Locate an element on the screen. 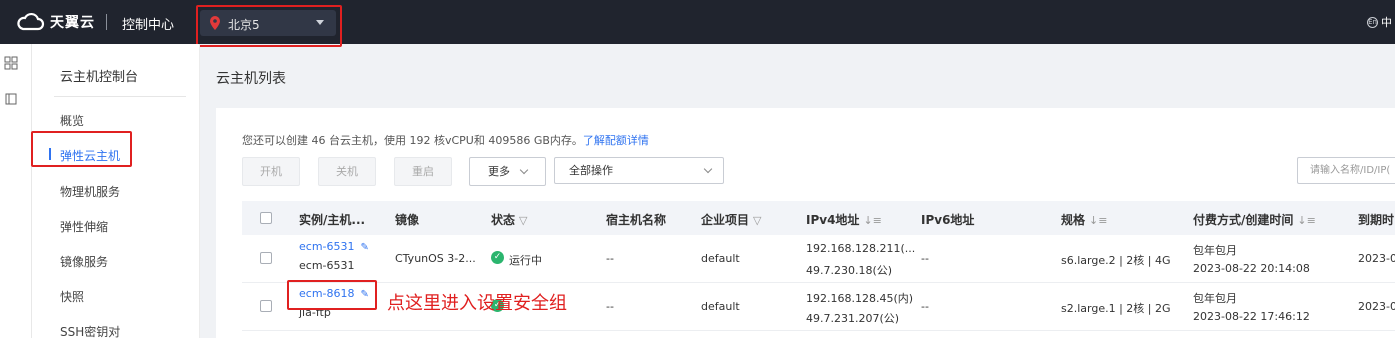 This screenshot has width=1395, height=338. topbar-divider is located at coordinates (106, 22).